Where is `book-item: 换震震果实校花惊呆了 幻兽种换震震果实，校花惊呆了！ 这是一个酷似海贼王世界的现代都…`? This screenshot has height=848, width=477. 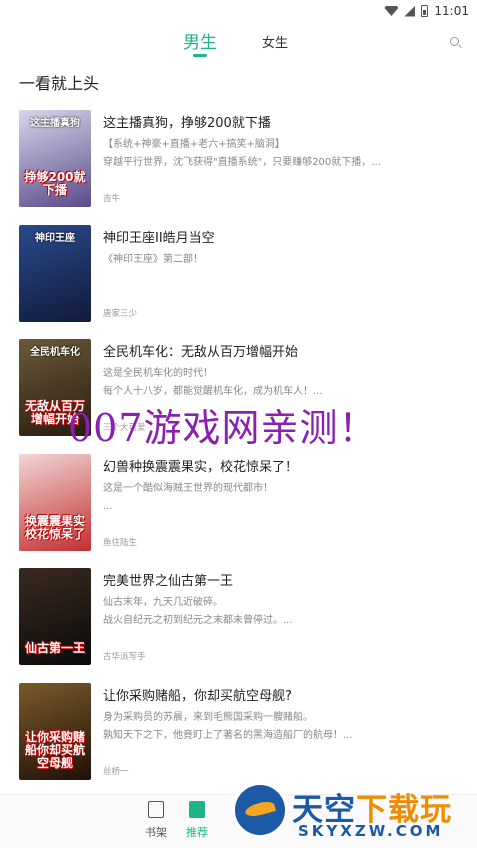
book-item: 换震震果实校花惊呆了 幻兽种换震震果实，校花惊呆了！ 这是一个酷似海贼王世界的现代都… is located at coordinates (238, 509).